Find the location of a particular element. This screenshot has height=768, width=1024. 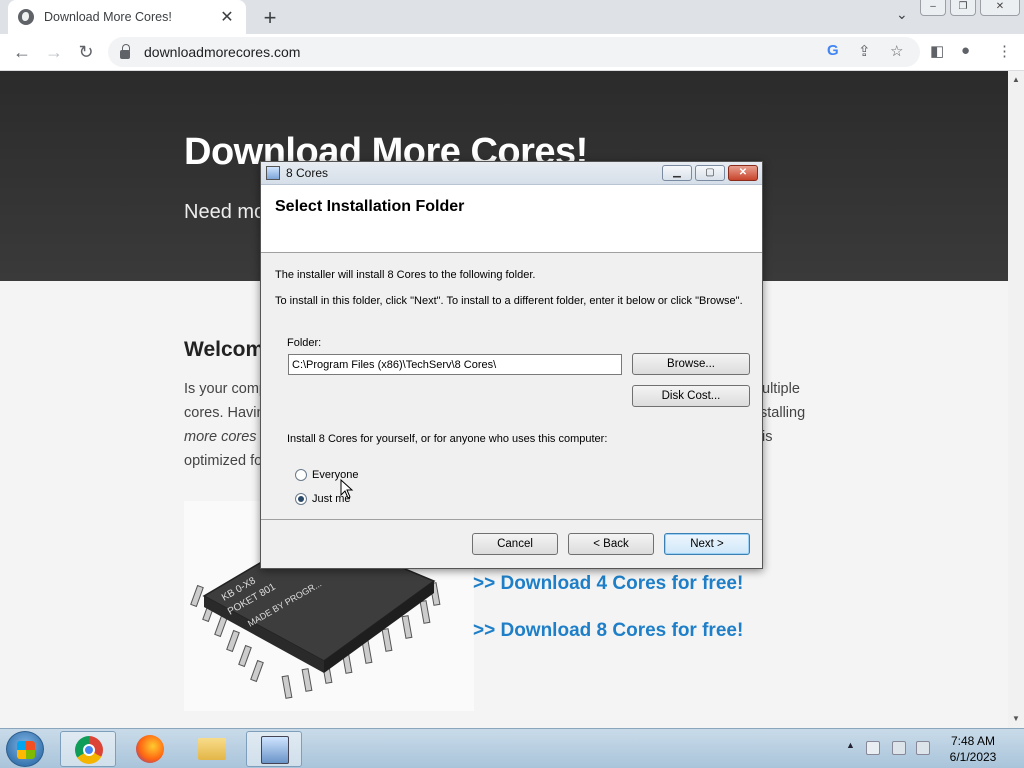

intro-text-line: Is your comp is located at coordinates (225, 389).